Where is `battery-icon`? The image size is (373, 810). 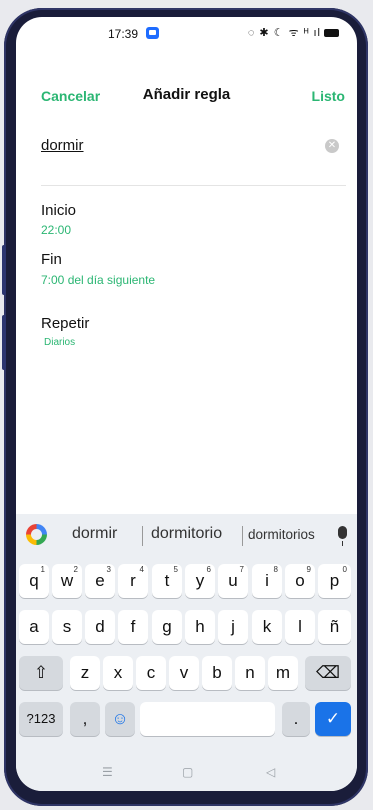 battery-icon is located at coordinates (331, 33).